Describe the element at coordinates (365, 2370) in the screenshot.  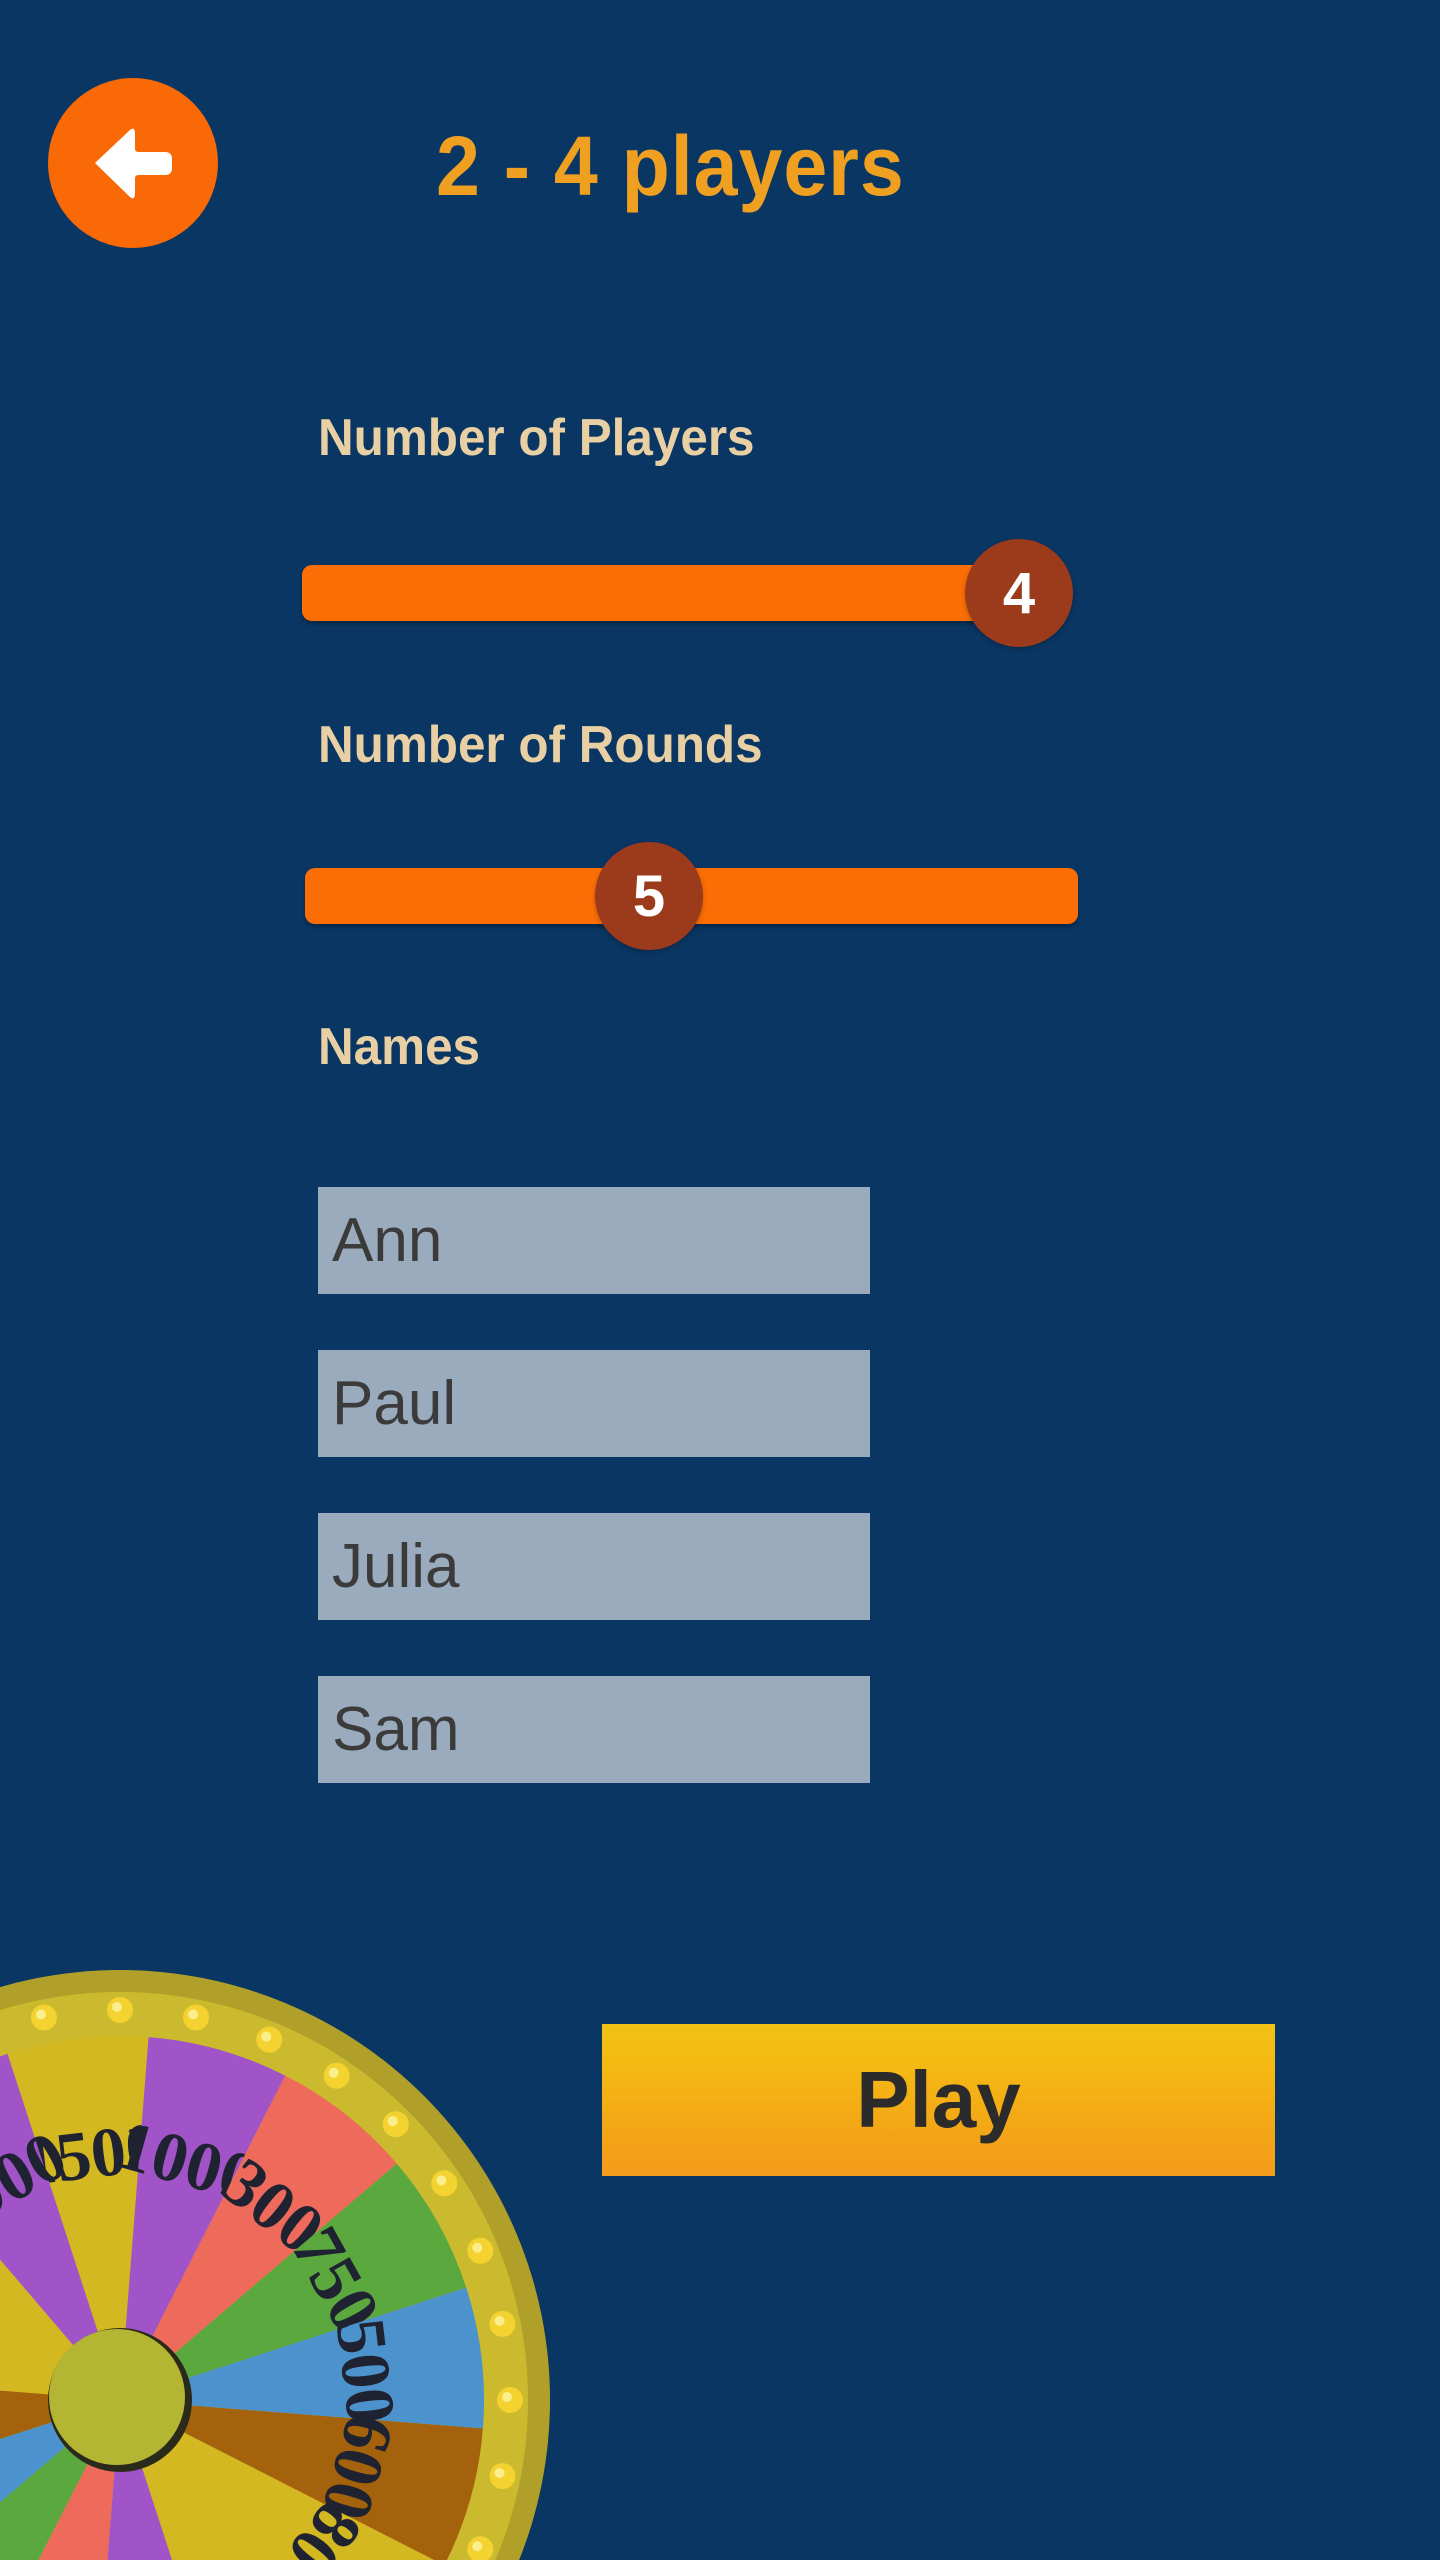
I see `svg-text: 500` at that location.